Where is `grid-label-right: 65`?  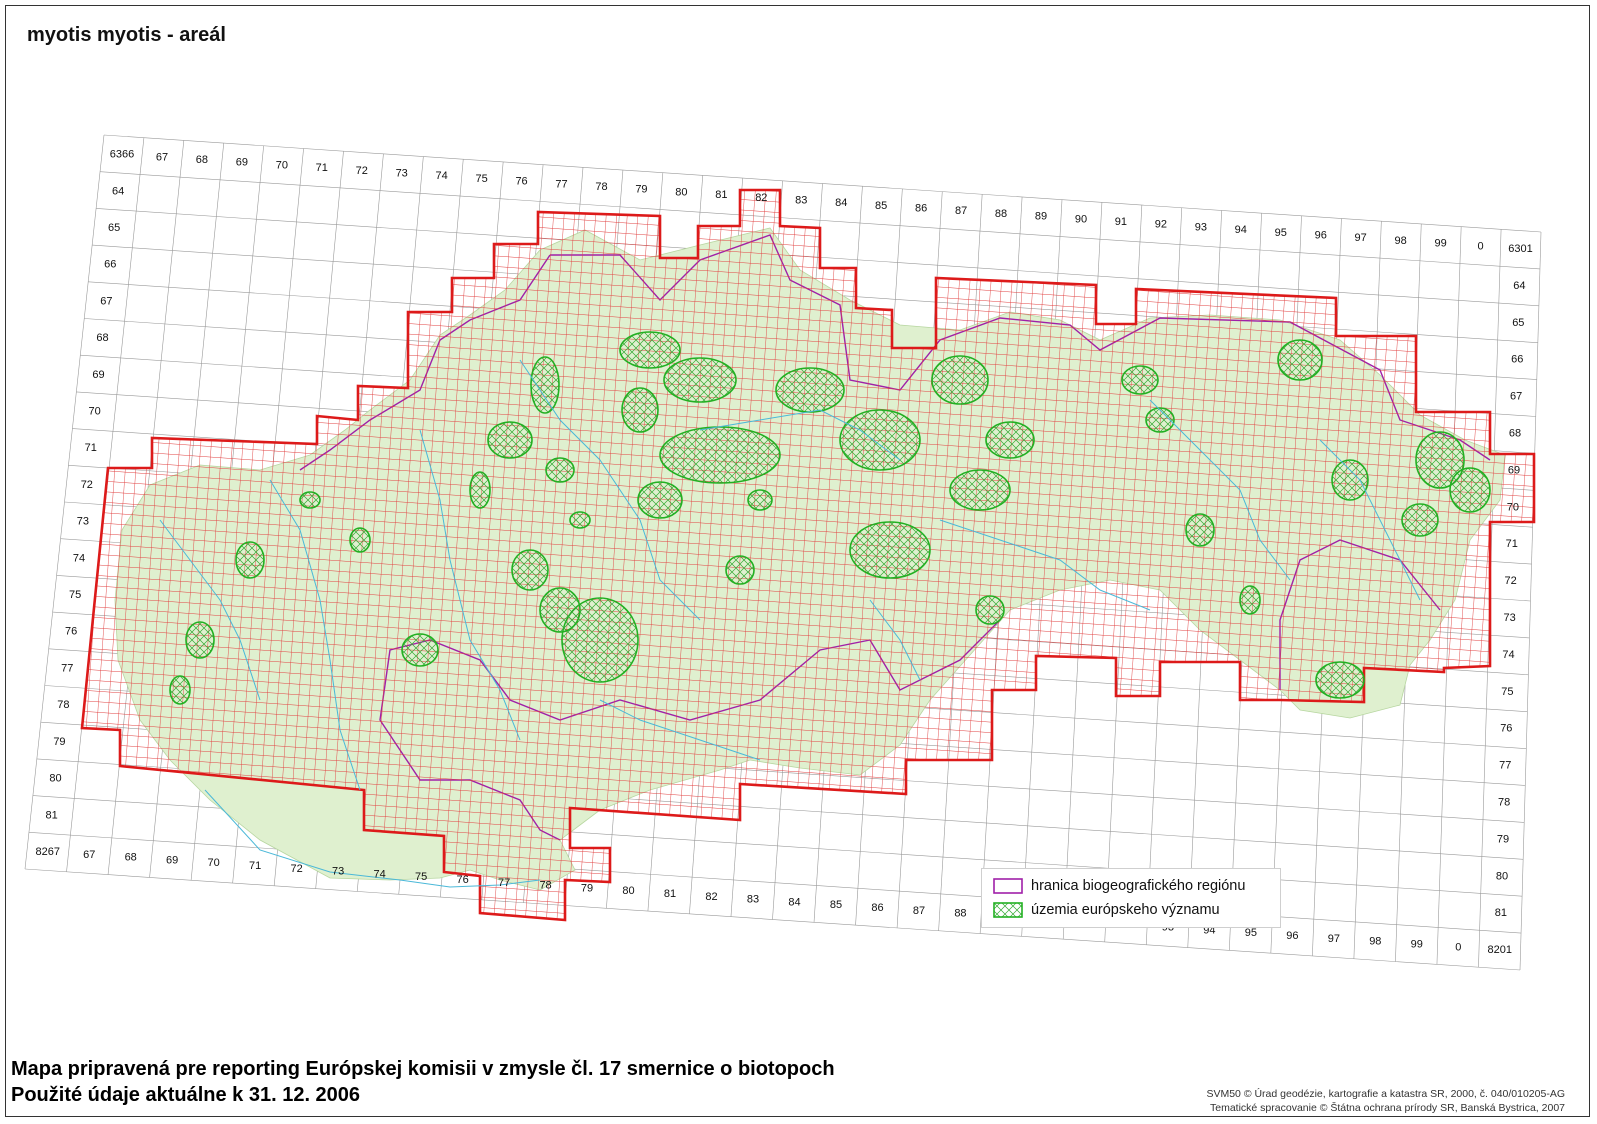
grid-label-right: 65 is located at coordinates (1518, 323).